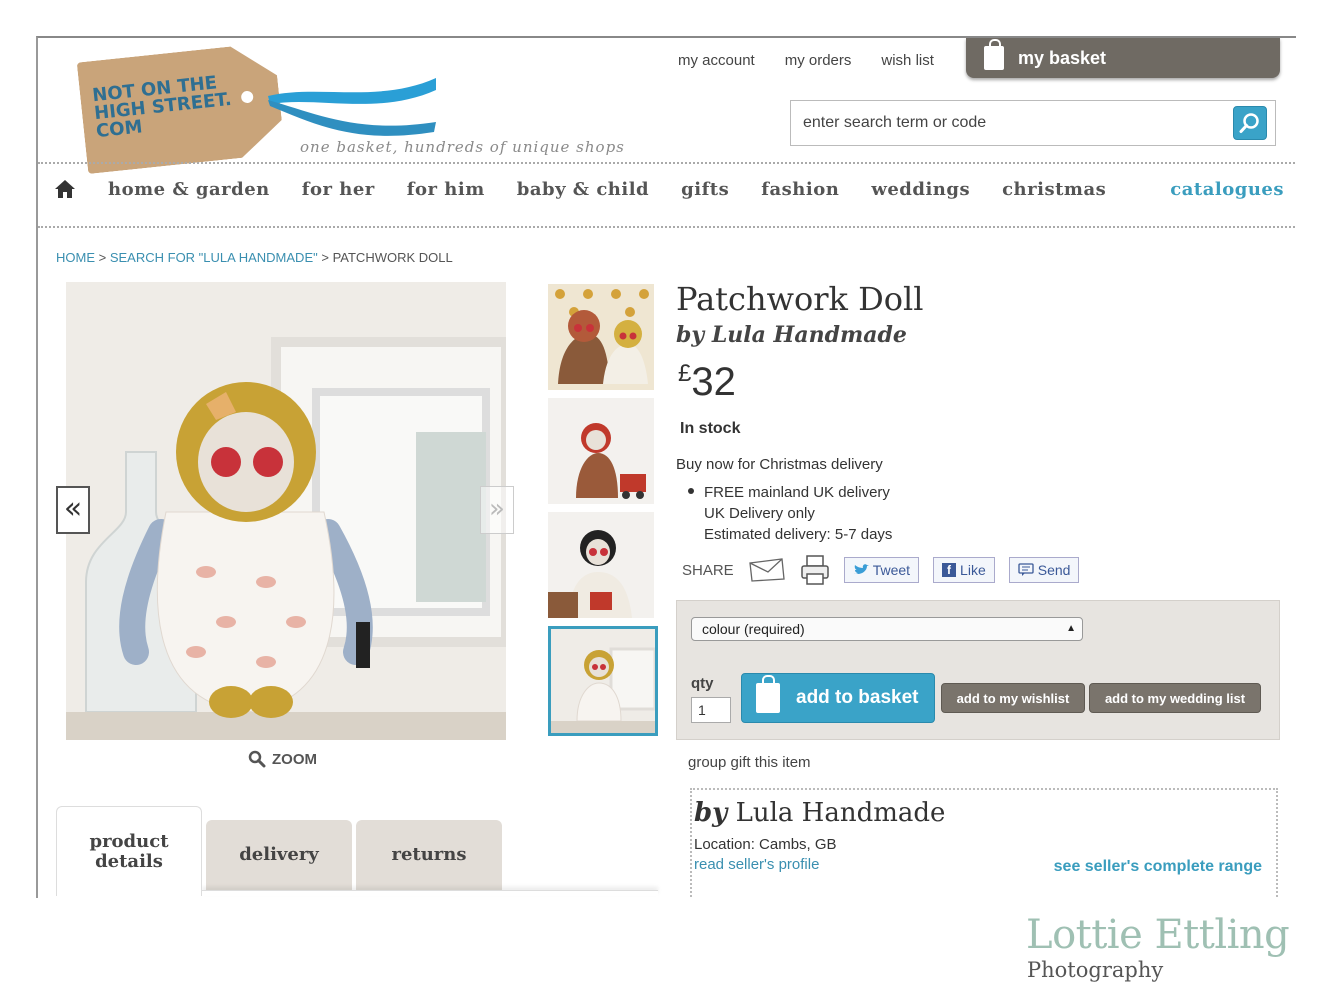 This screenshot has width=1332, height=1008. Describe the element at coordinates (702, 683) in the screenshot. I see `qty-label: qty` at that location.